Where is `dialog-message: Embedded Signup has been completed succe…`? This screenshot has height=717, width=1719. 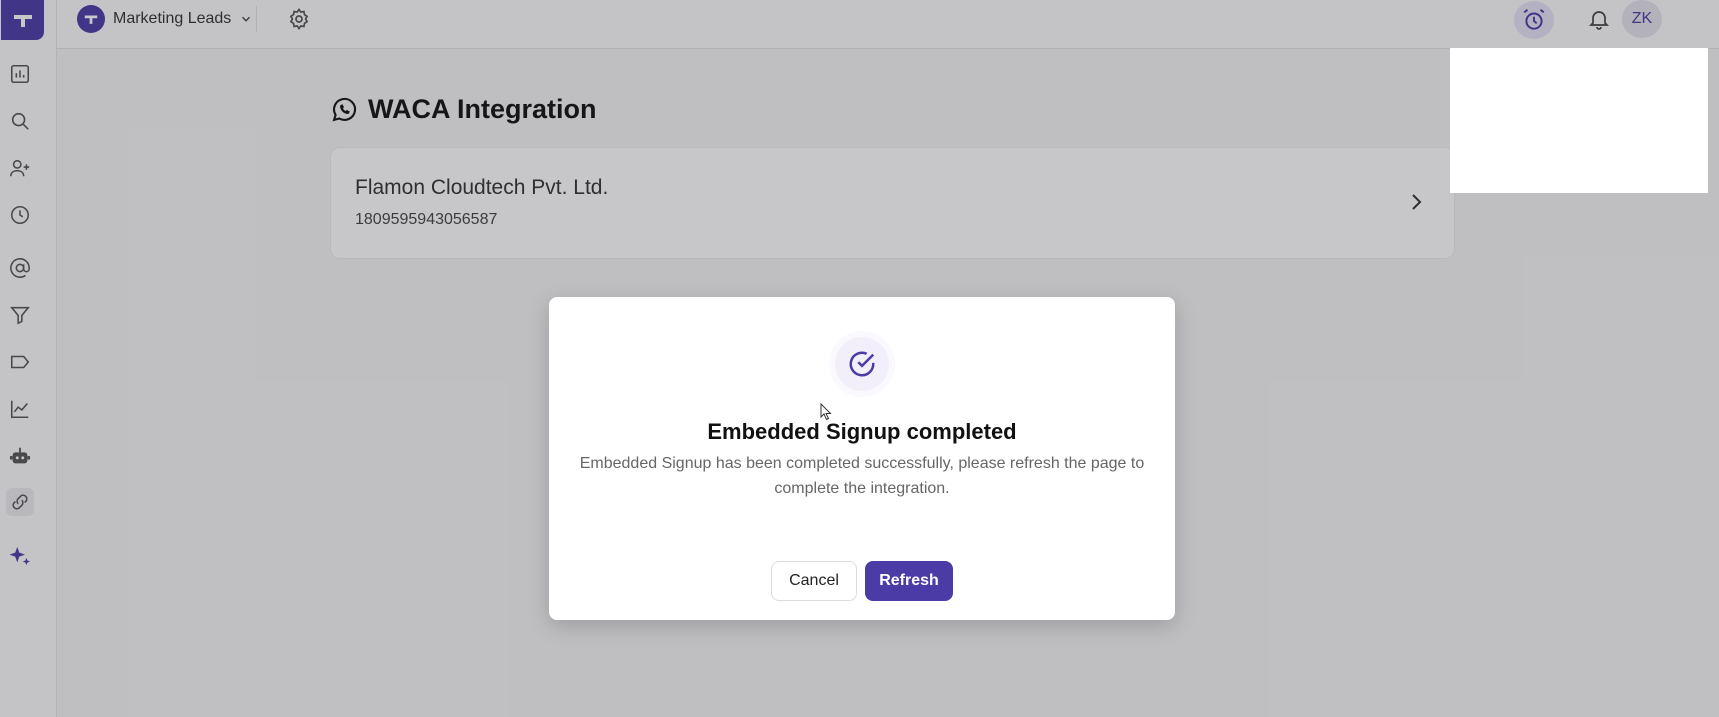
dialog-message: Embedded Signup has been completed succe… is located at coordinates (862, 476).